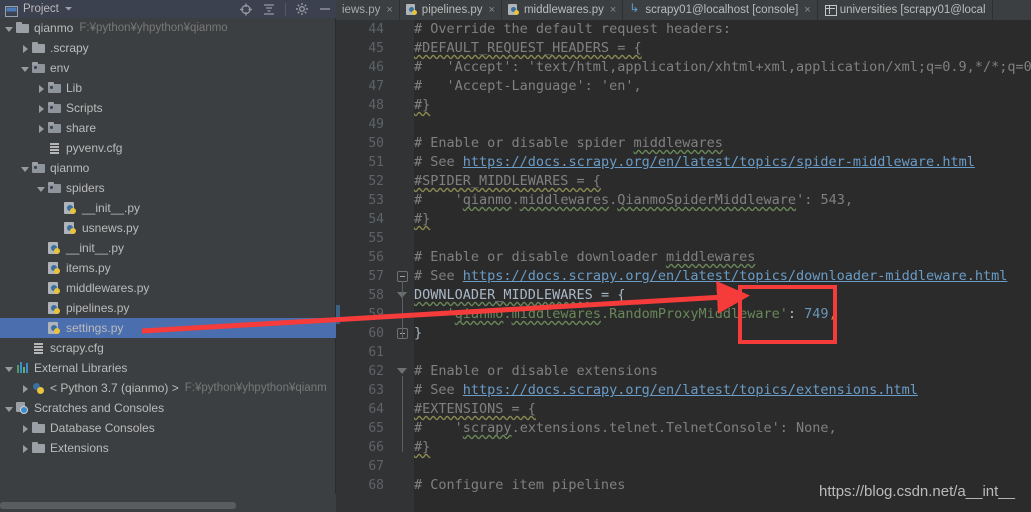 This screenshot has width=1031, height=512. What do you see at coordinates (118, 505) in the screenshot?
I see `scrollbar-thumb` at bounding box center [118, 505].